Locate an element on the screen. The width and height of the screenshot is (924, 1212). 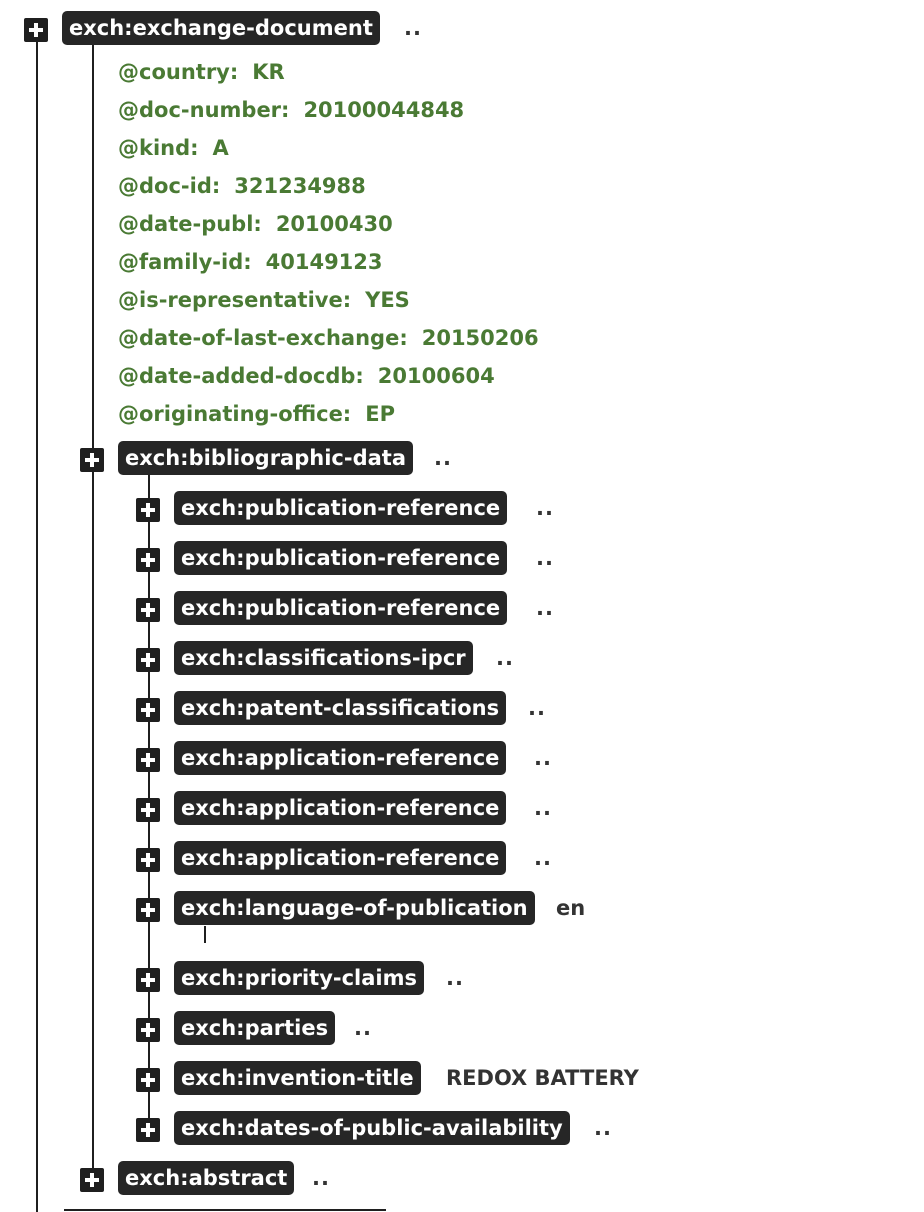
element-tag-priority-claims: exch:priority-claims is located at coordinates (299, 978).